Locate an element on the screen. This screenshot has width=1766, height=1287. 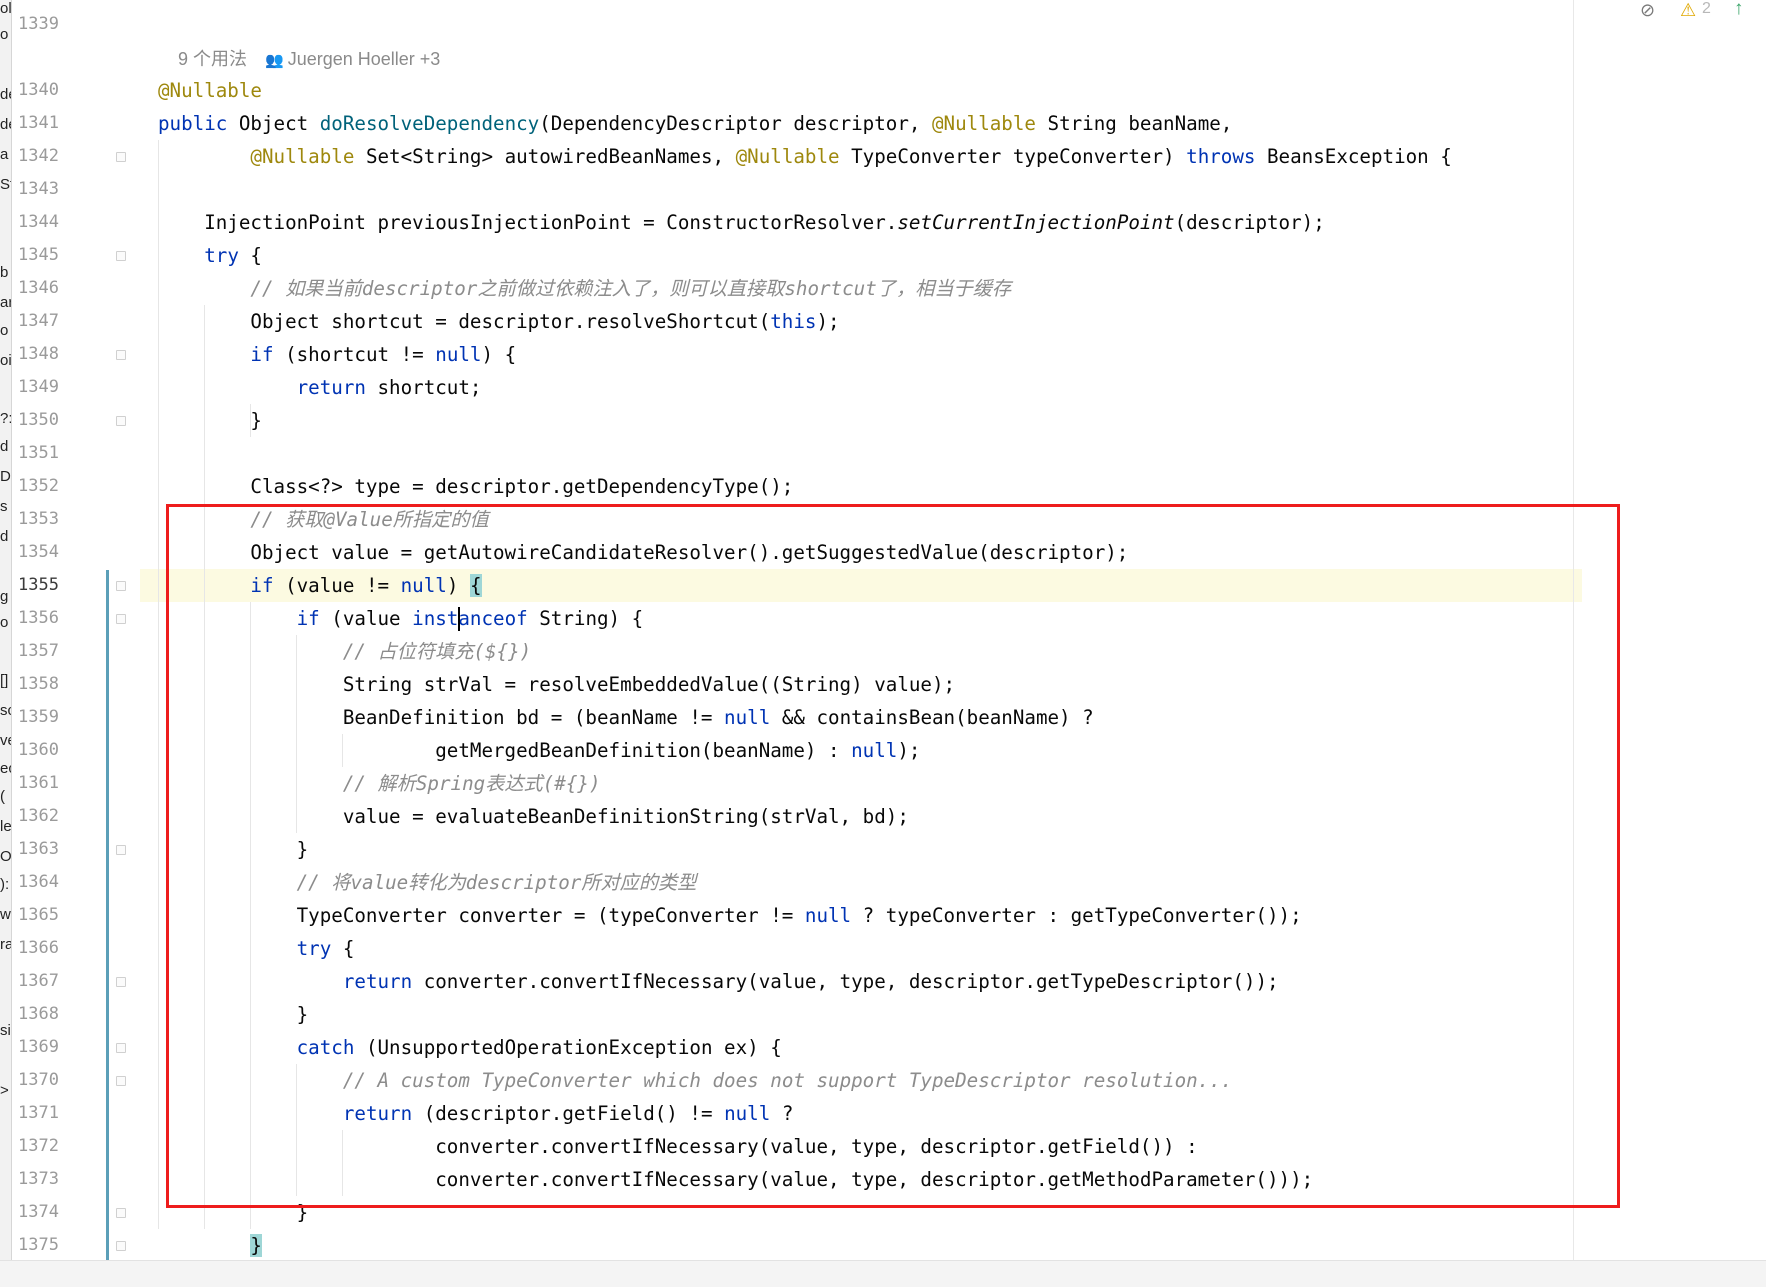
line-number: 1344 is located at coordinates (46, 222).